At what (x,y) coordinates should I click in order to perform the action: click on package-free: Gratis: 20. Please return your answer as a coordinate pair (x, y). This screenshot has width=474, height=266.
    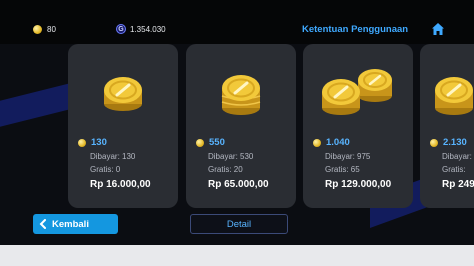
    Looking at the image, I should click on (225, 169).